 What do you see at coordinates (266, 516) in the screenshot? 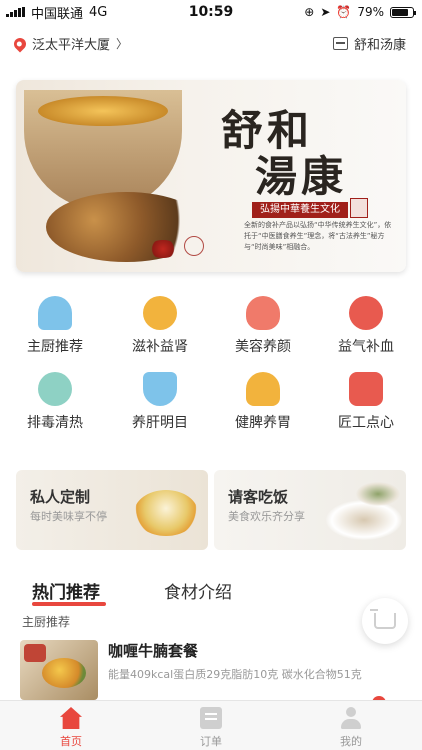
I see `promo-subtitle: 美食欢乐齐分享` at bounding box center [266, 516].